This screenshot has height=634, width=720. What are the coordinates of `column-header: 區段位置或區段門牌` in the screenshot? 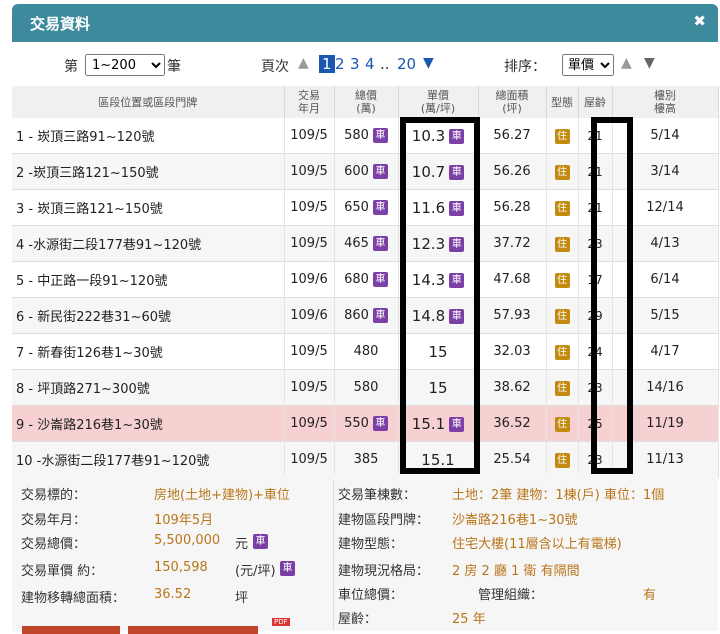 It's located at (148, 102).